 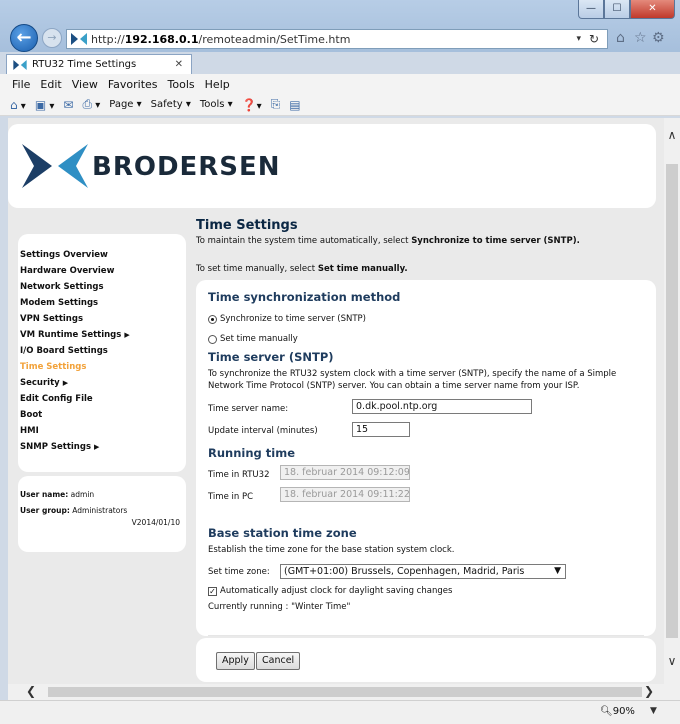 What do you see at coordinates (278, 661) in the screenshot?
I see `cancel-button: Cancel` at bounding box center [278, 661].